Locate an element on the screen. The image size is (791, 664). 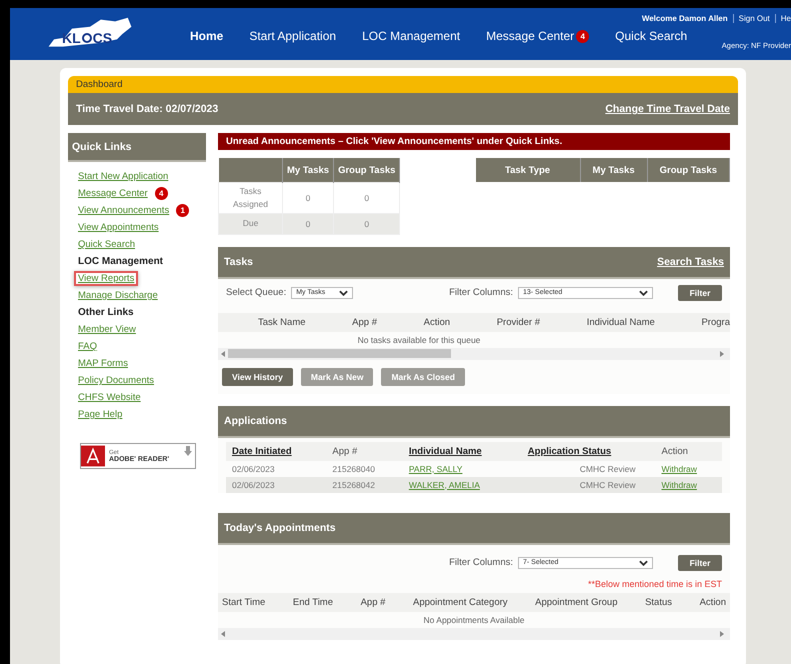
column-header: Task Type is located at coordinates (528, 170).